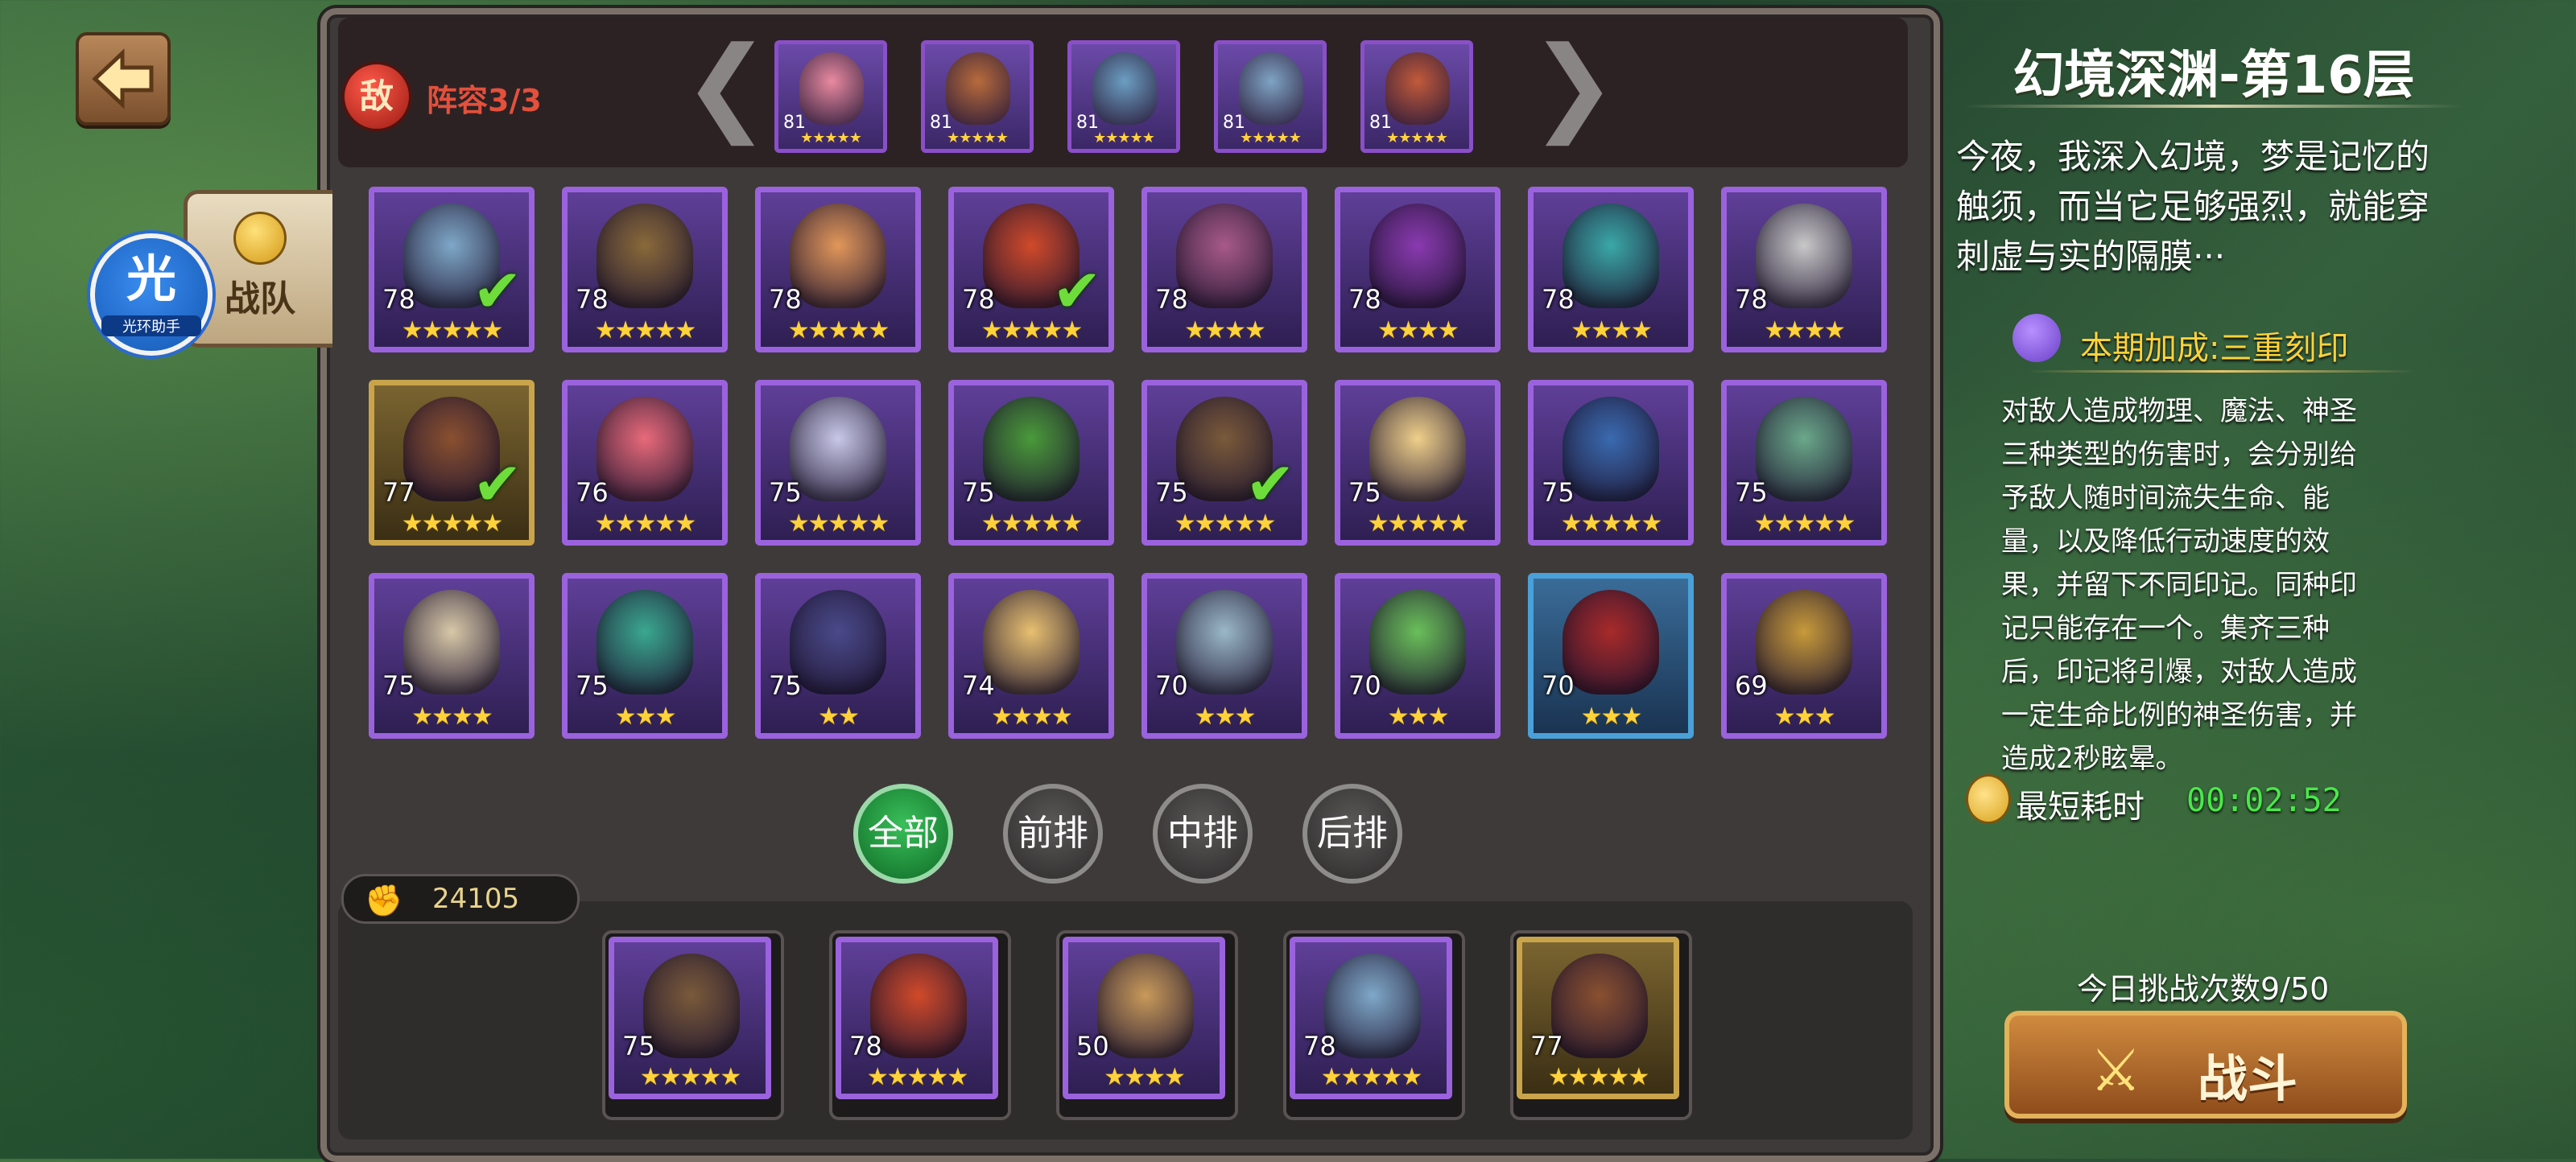 This screenshot has width=2576, height=1162. I want to click on hero-level: 76, so click(592, 492).